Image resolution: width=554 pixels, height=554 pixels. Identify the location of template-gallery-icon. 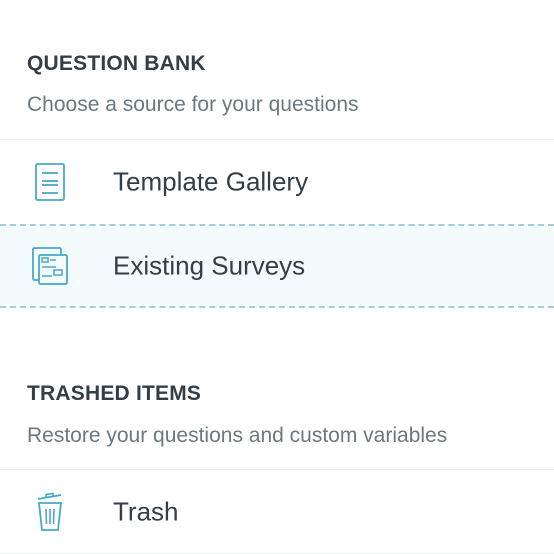
(50, 182).